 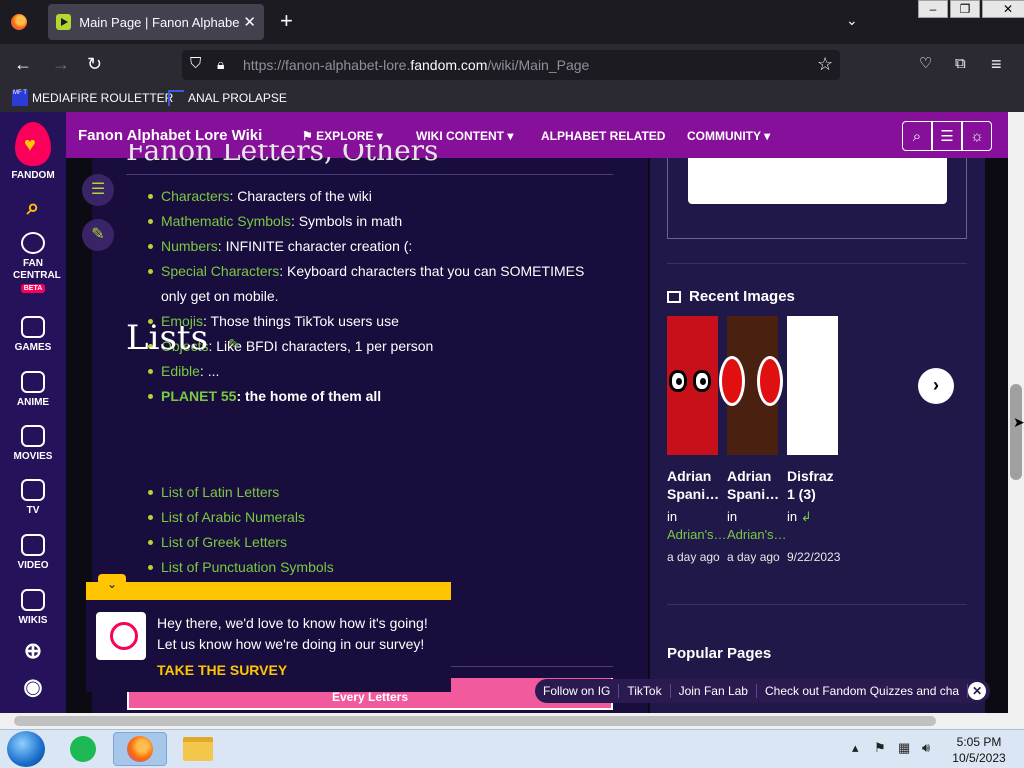 What do you see at coordinates (20, 98) in the screenshot?
I see `mft-icon: MF T` at bounding box center [20, 98].